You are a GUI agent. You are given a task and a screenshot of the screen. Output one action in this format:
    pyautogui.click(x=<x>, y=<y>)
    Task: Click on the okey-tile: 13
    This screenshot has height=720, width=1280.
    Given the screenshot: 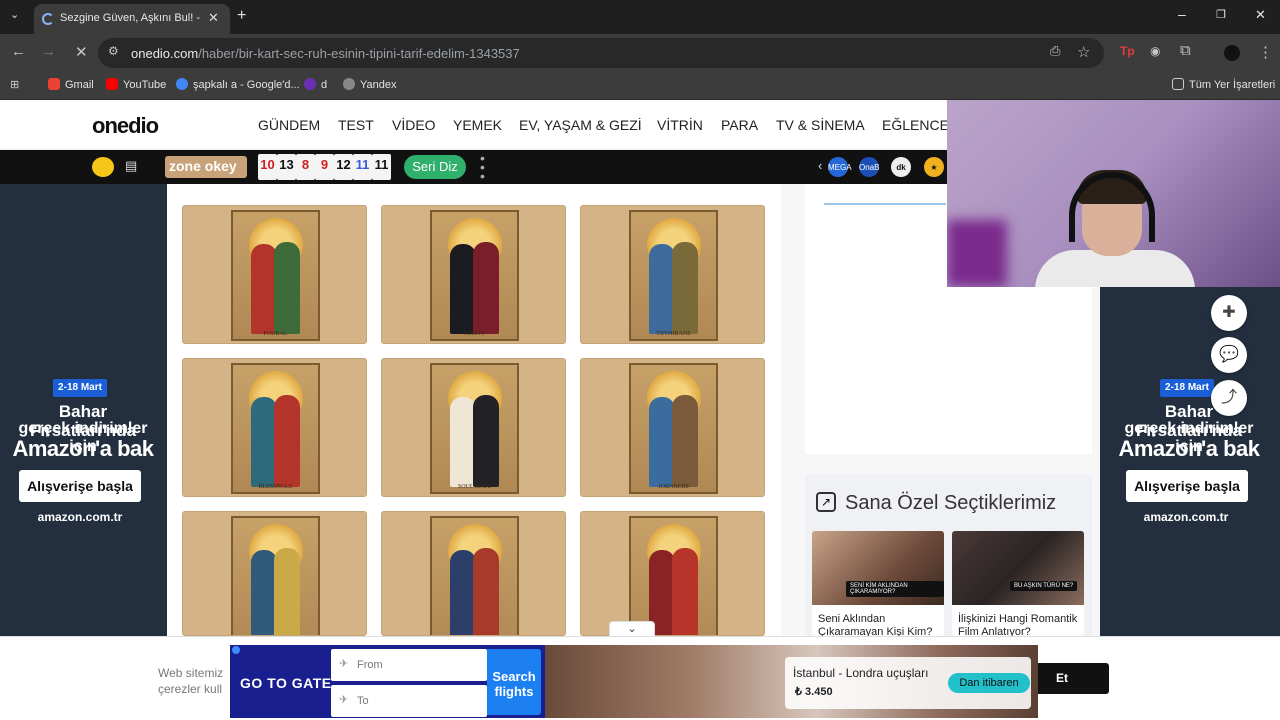 What is the action you would take?
    pyautogui.click(x=286, y=167)
    